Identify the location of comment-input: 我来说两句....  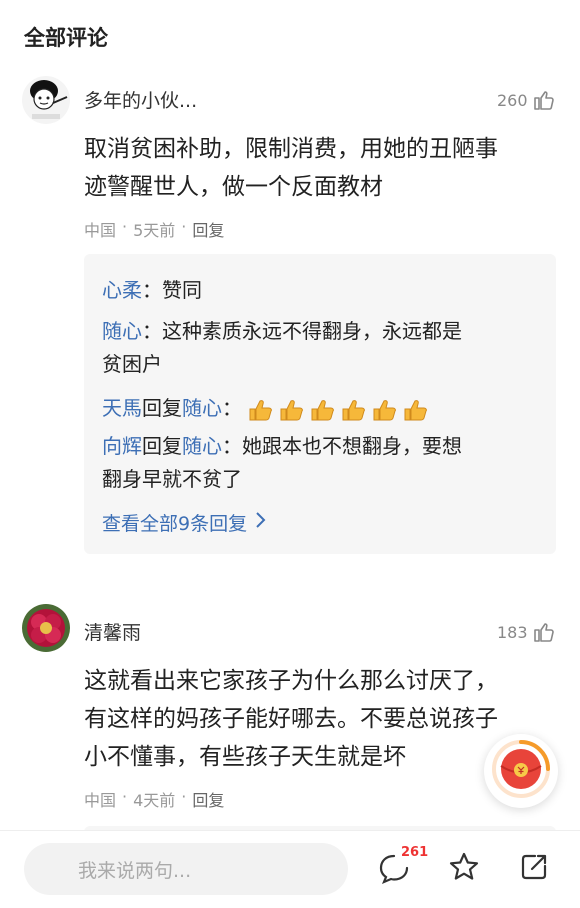
(186, 869).